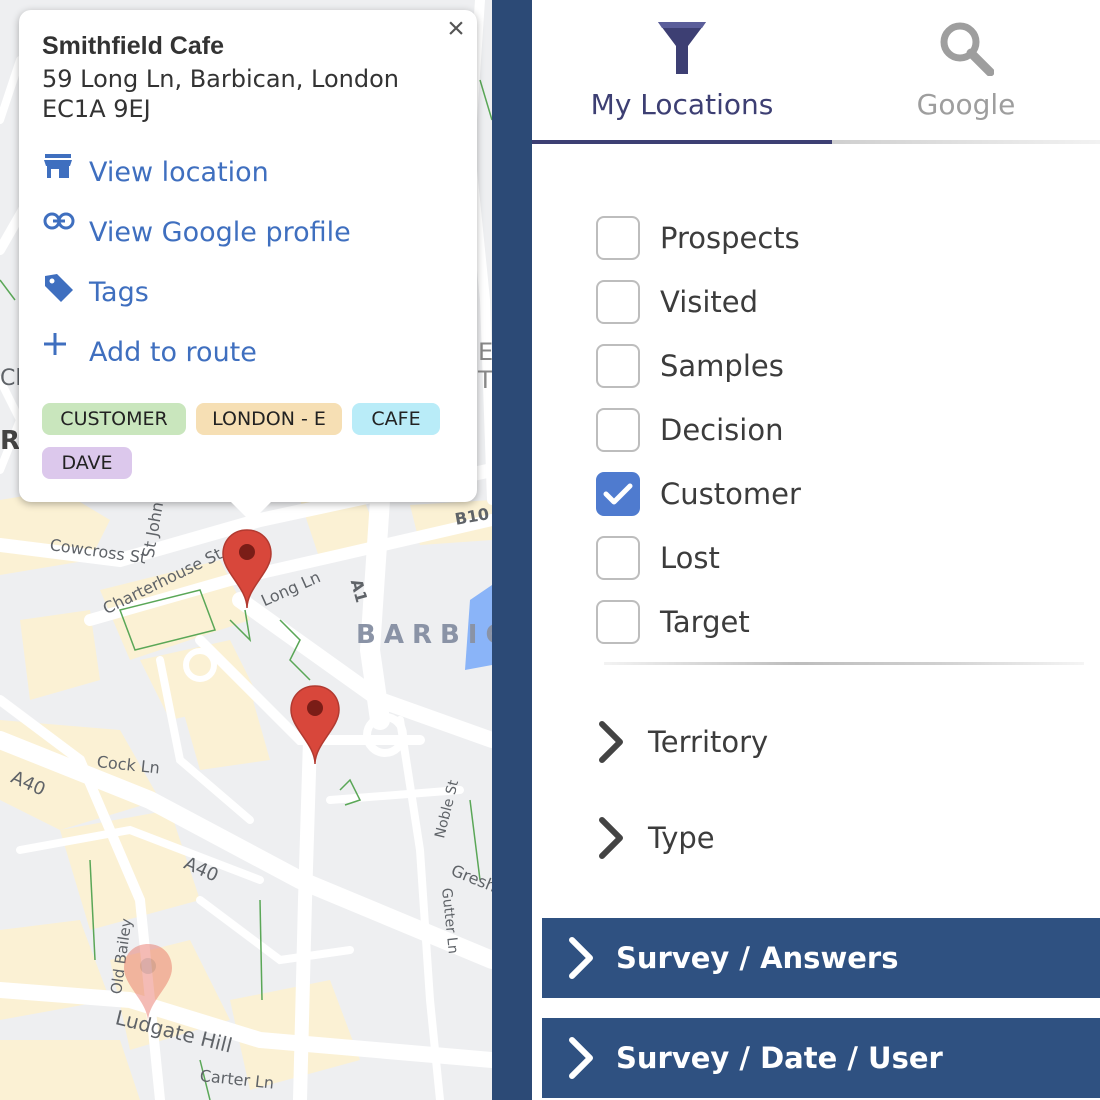 The width and height of the screenshot is (1100, 1100). I want to click on map-pin-selected, so click(247, 568).